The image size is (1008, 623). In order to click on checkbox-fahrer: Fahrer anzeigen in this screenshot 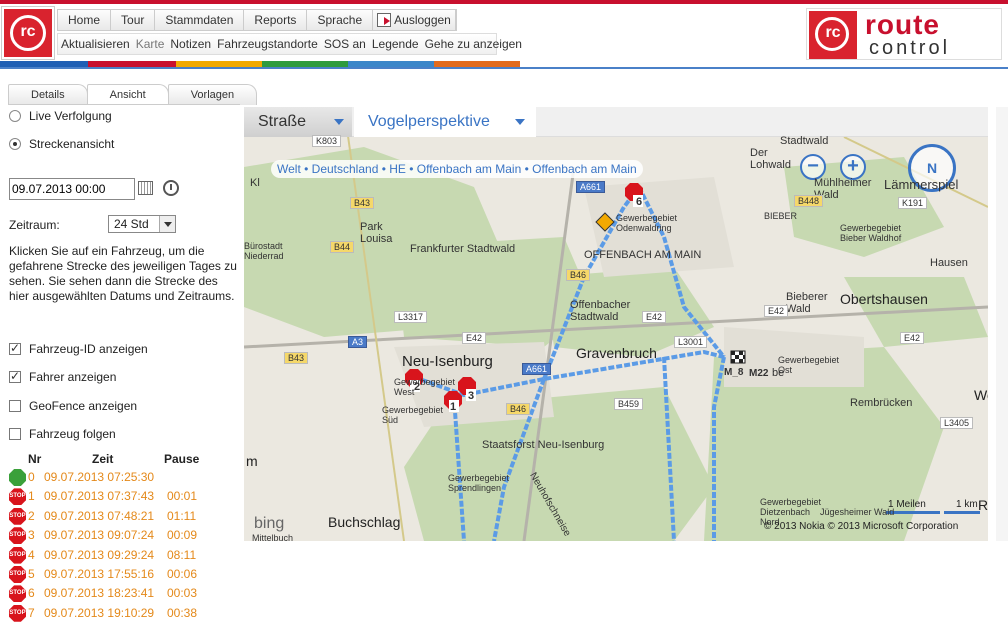, I will do `click(62, 376)`.